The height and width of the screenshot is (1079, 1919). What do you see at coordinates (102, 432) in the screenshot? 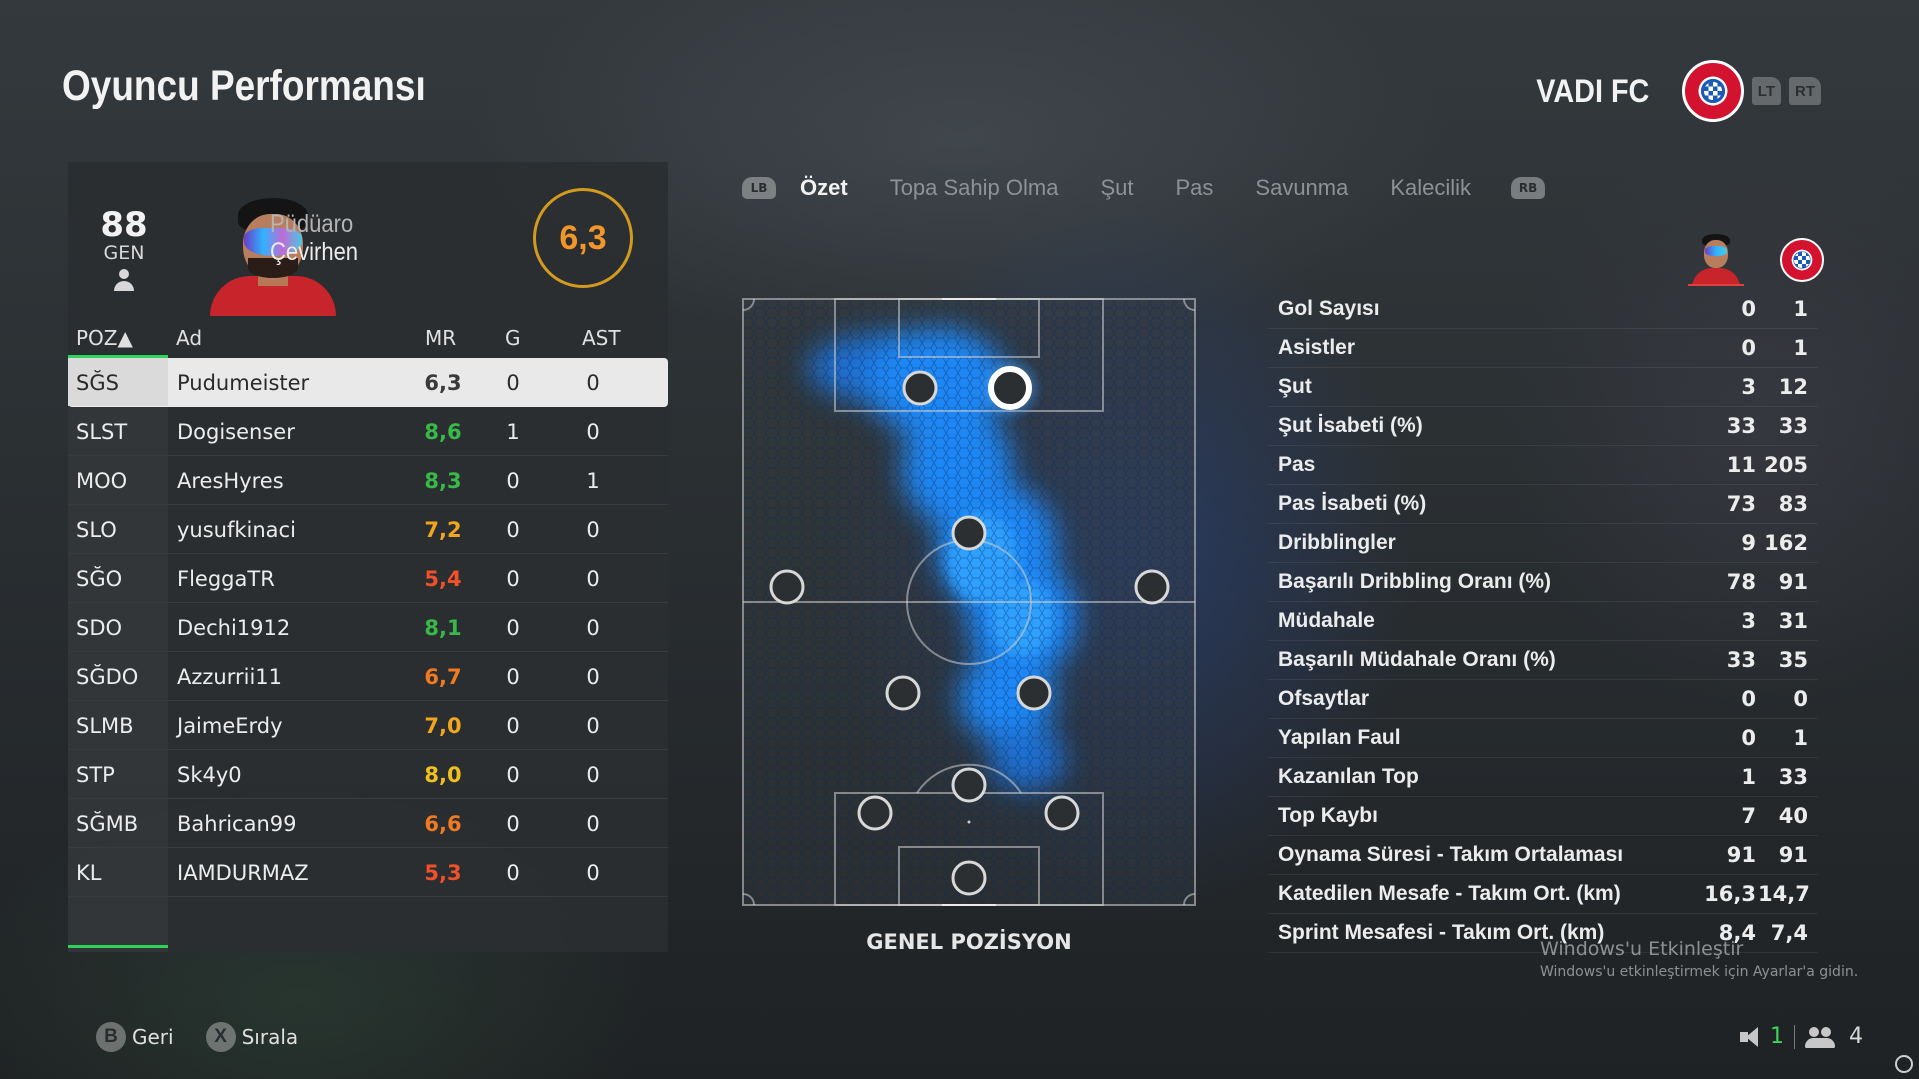
I see `position-cell: SLST` at bounding box center [102, 432].